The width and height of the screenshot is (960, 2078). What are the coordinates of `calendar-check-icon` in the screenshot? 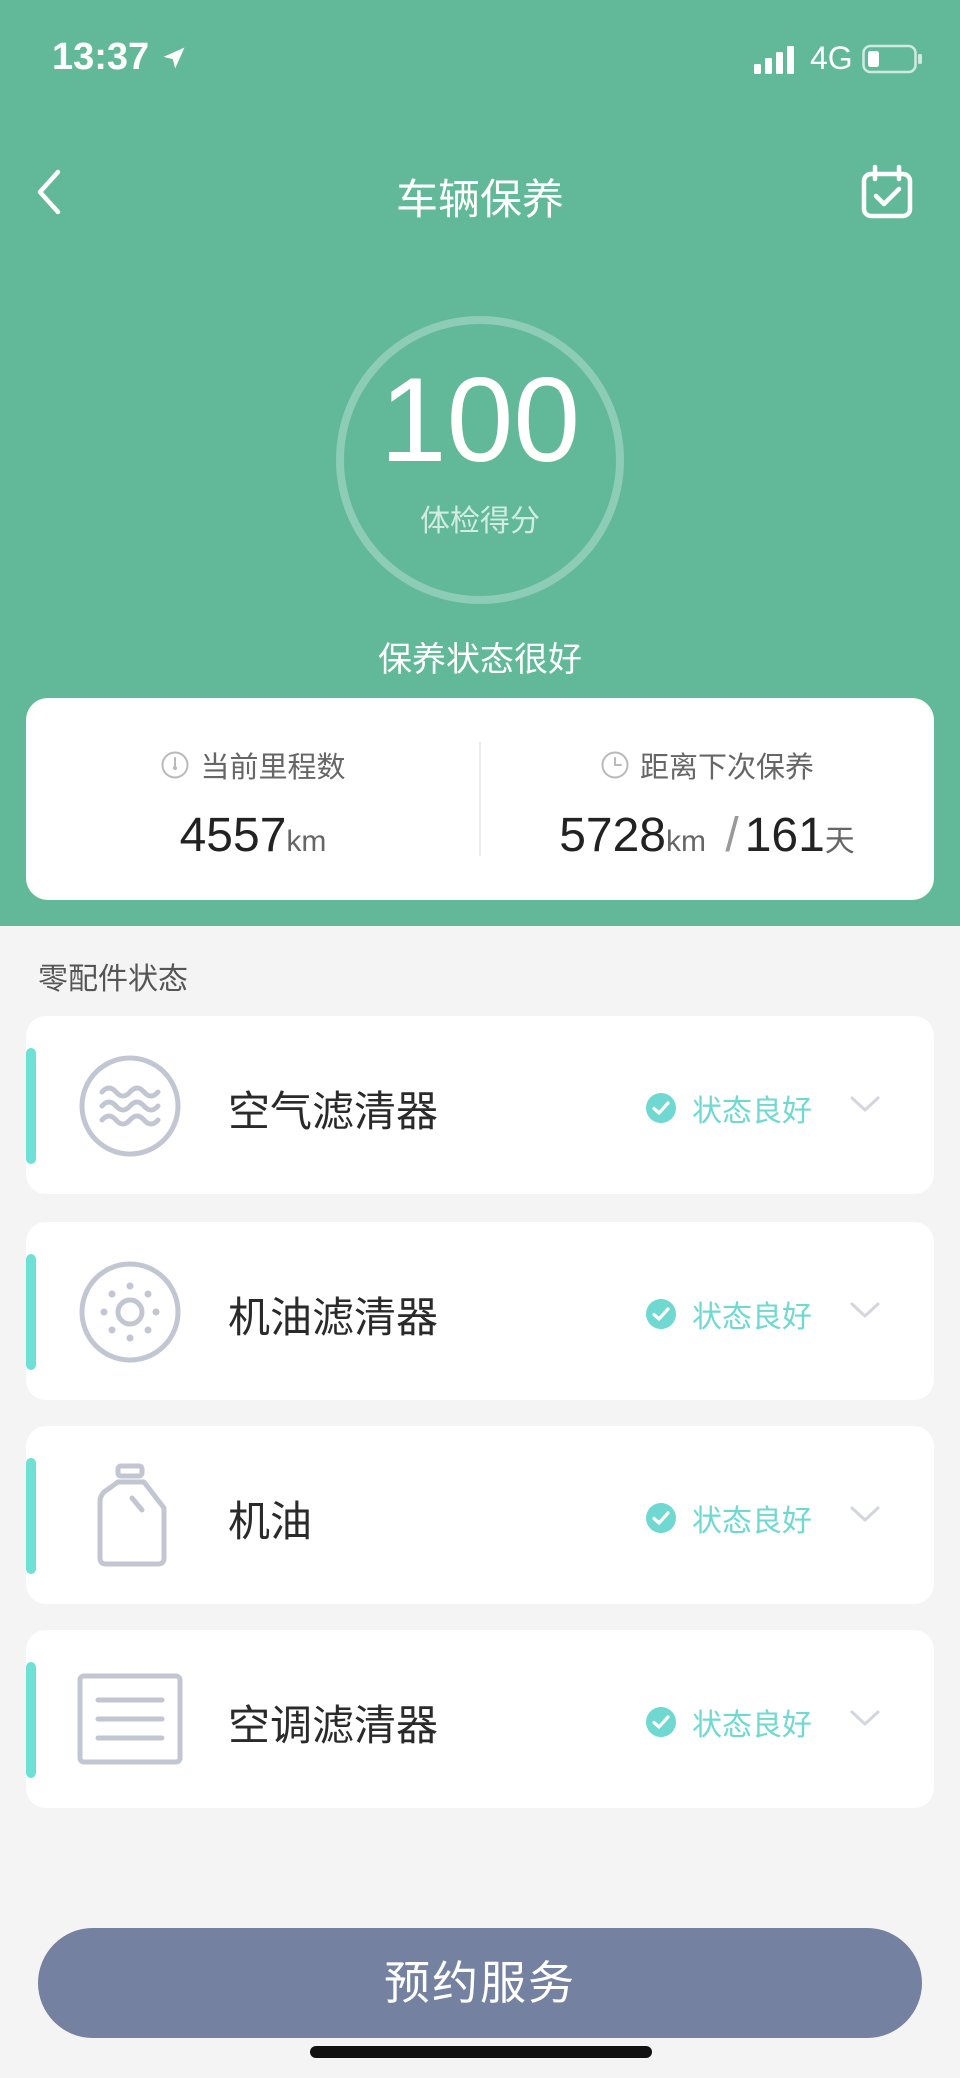 It's located at (887, 193).